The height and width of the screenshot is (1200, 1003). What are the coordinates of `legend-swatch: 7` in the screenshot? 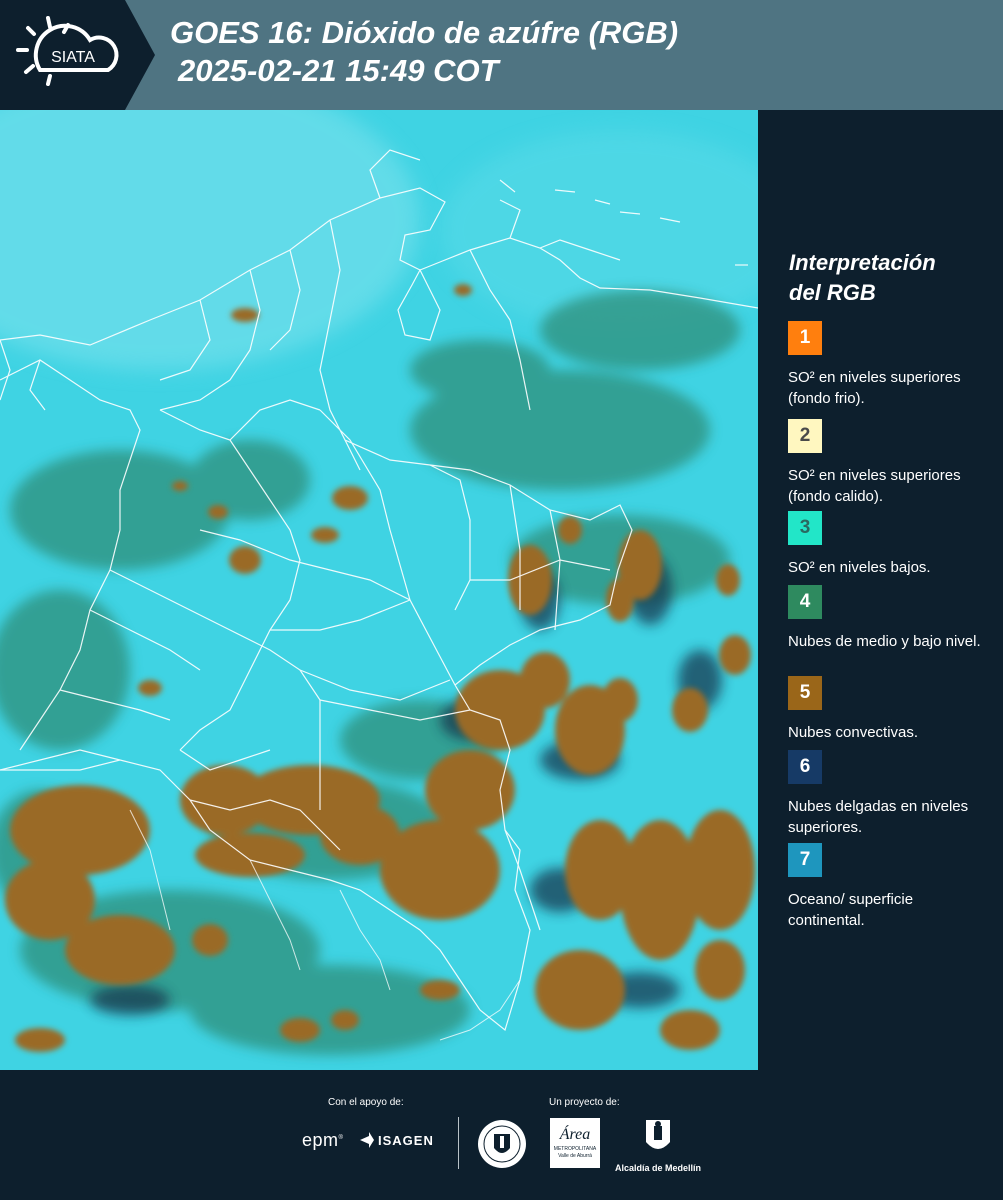 It's located at (805, 860).